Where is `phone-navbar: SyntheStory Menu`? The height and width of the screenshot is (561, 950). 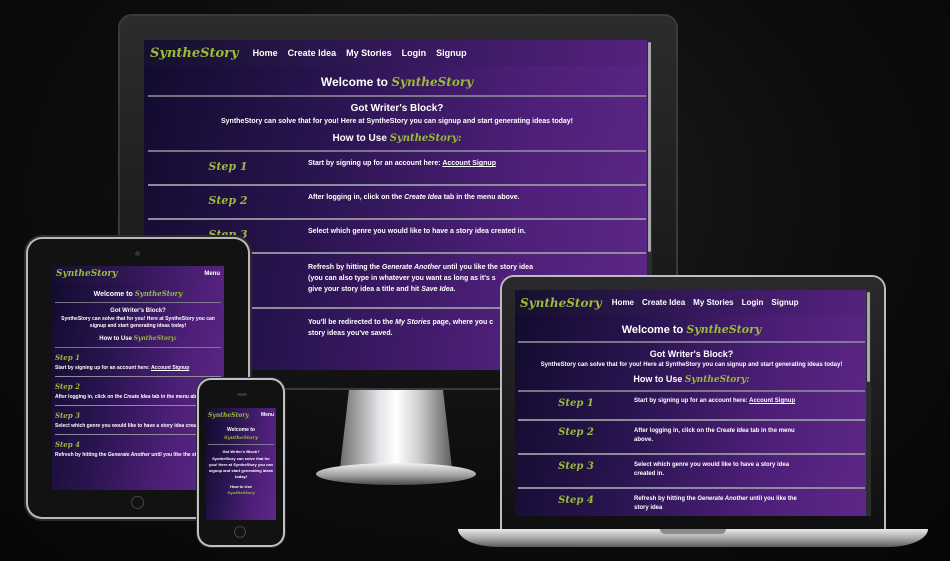
phone-navbar: SyntheStory Menu is located at coordinates (241, 415).